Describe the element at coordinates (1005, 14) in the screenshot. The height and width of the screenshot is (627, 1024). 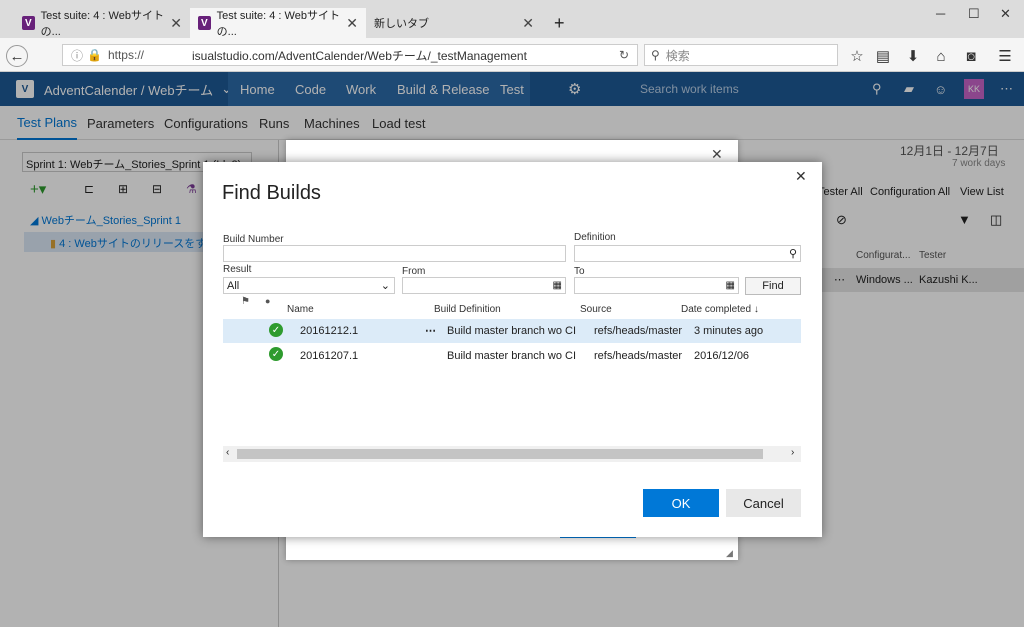
I see `close-window-icon: ✕` at that location.